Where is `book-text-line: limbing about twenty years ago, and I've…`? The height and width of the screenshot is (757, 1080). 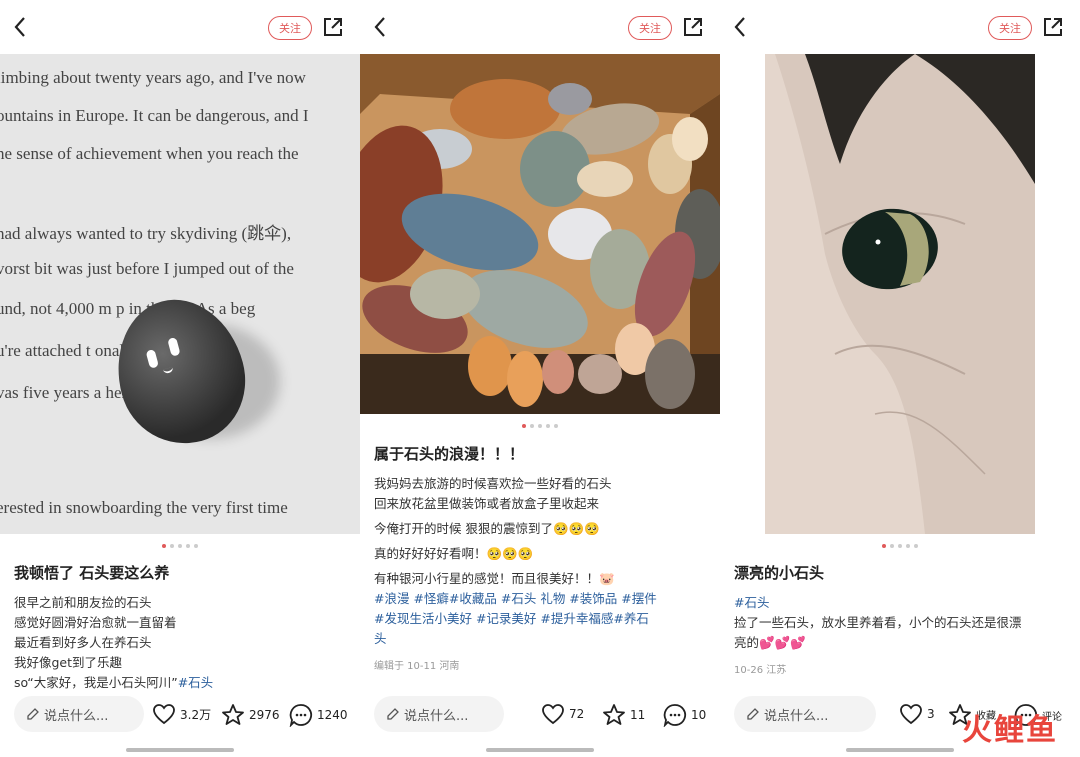 book-text-line: limbing about twenty years ago, and I've… is located at coordinates (153, 77).